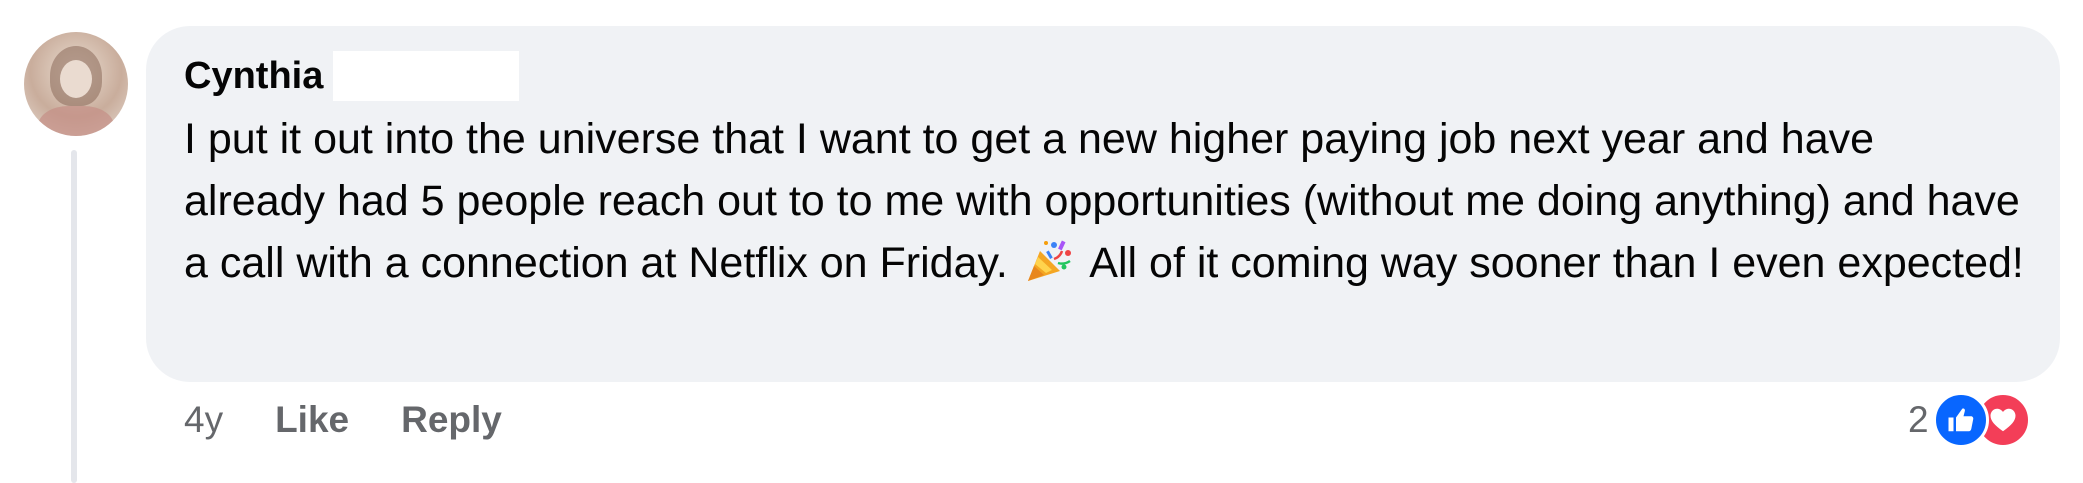  Describe the element at coordinates (312, 420) in the screenshot. I see `like-button: Like` at that location.